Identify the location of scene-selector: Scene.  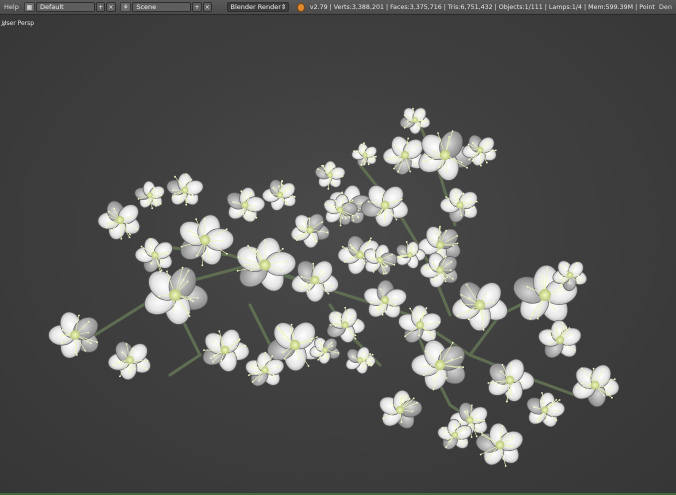
(162, 7).